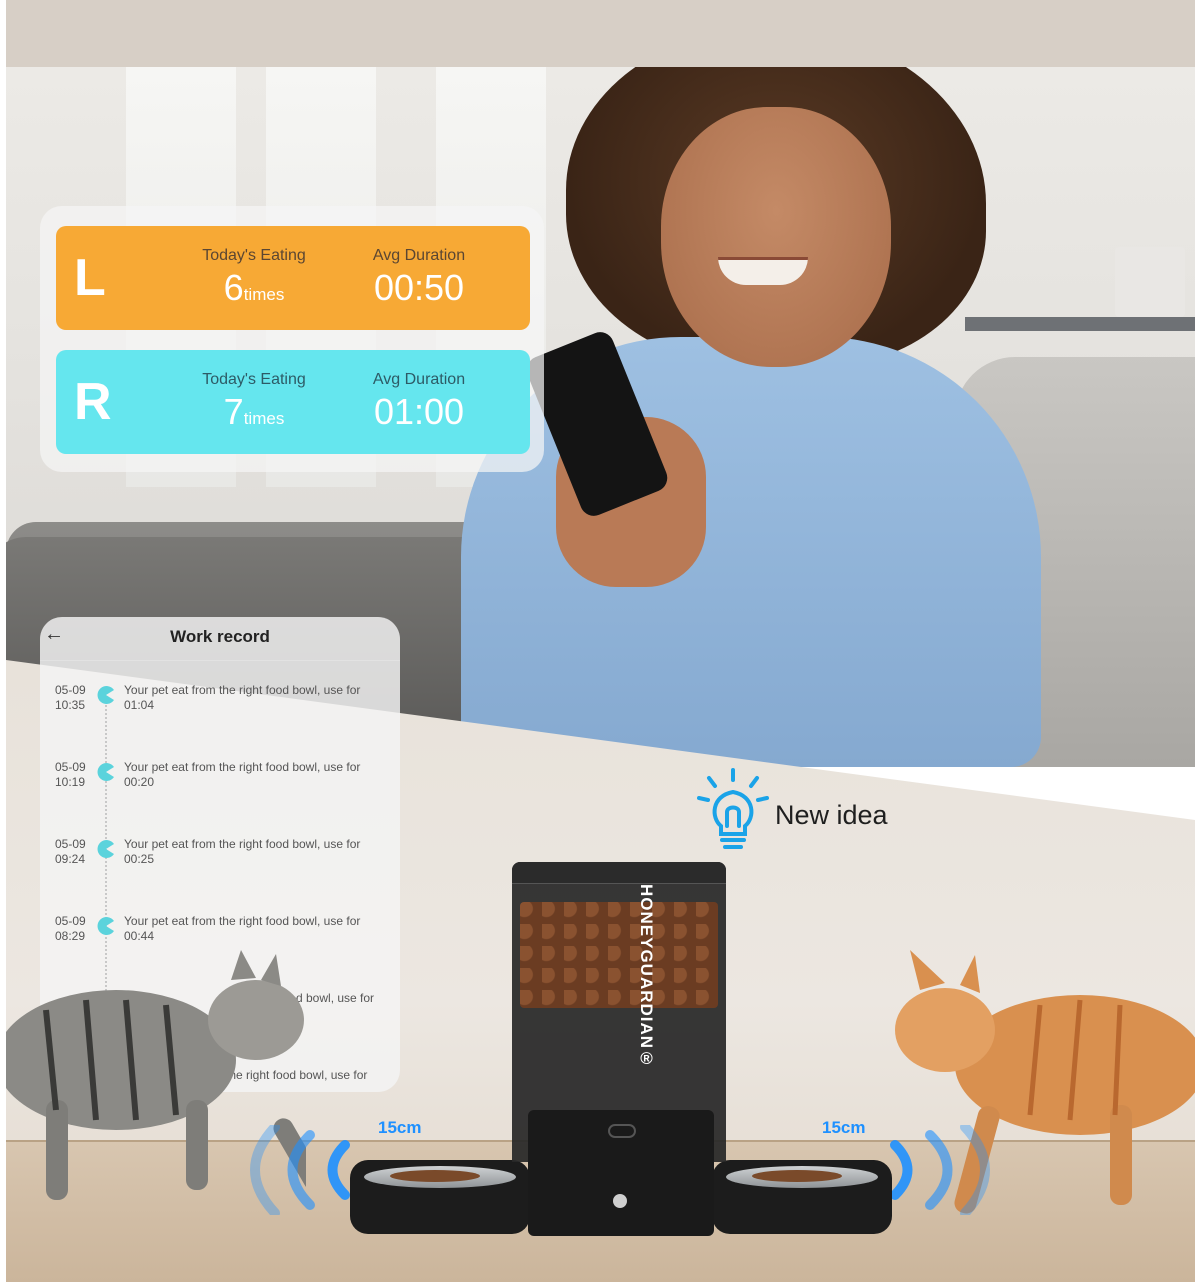 The image size is (1195, 1282). Describe the element at coordinates (1150, 282) in the screenshot. I see `shelf-box` at that location.